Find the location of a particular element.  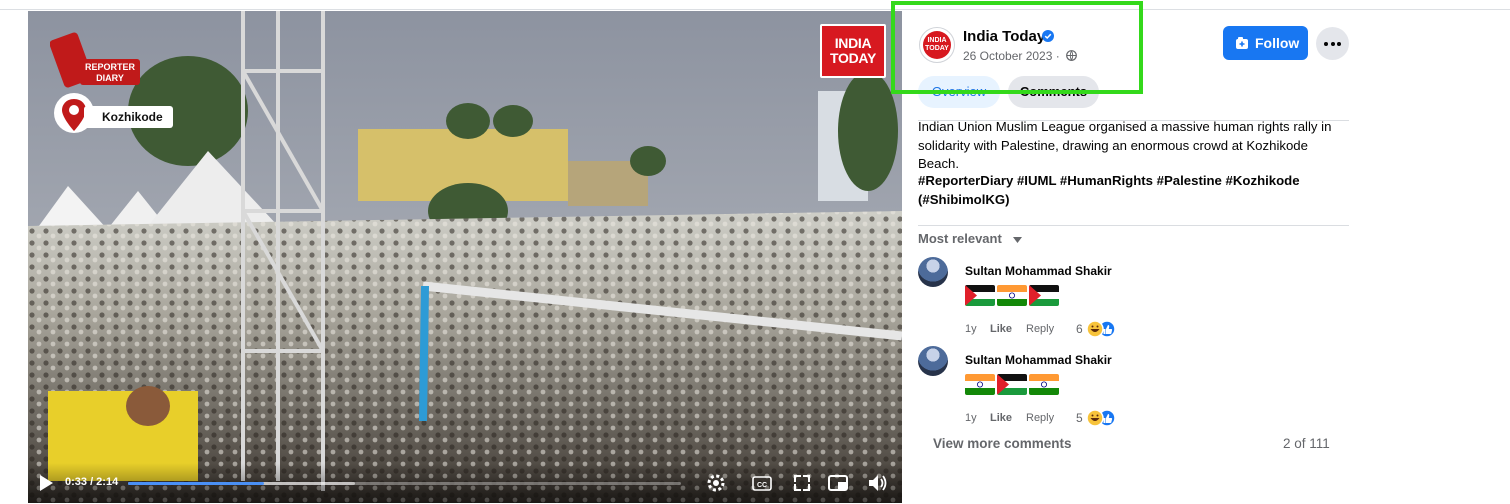

volume-icon is located at coordinates (877, 483).